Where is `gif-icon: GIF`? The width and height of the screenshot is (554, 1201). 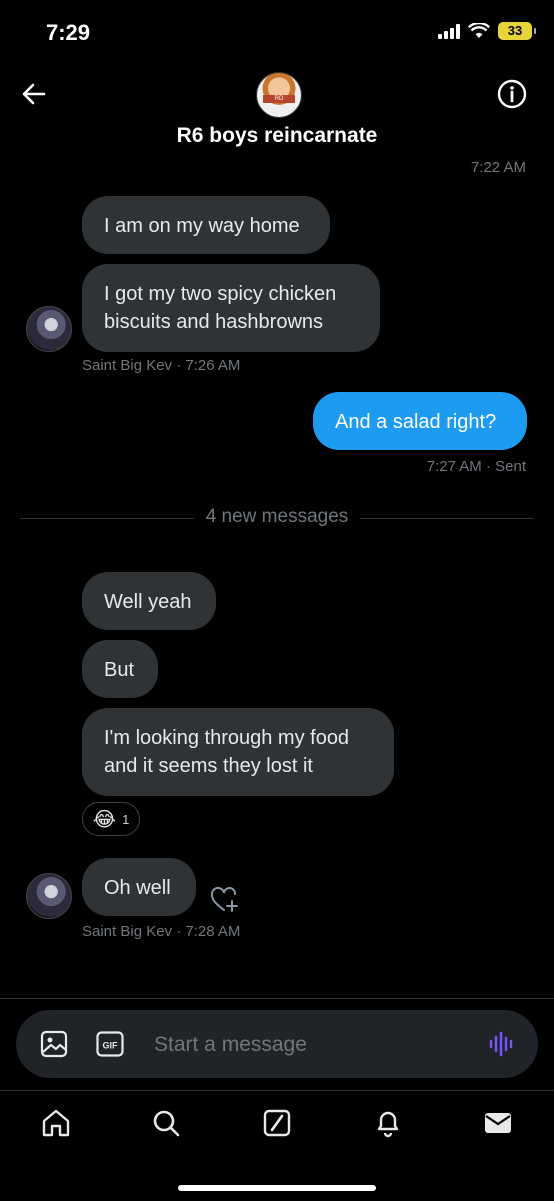 gif-icon: GIF is located at coordinates (110, 1044).